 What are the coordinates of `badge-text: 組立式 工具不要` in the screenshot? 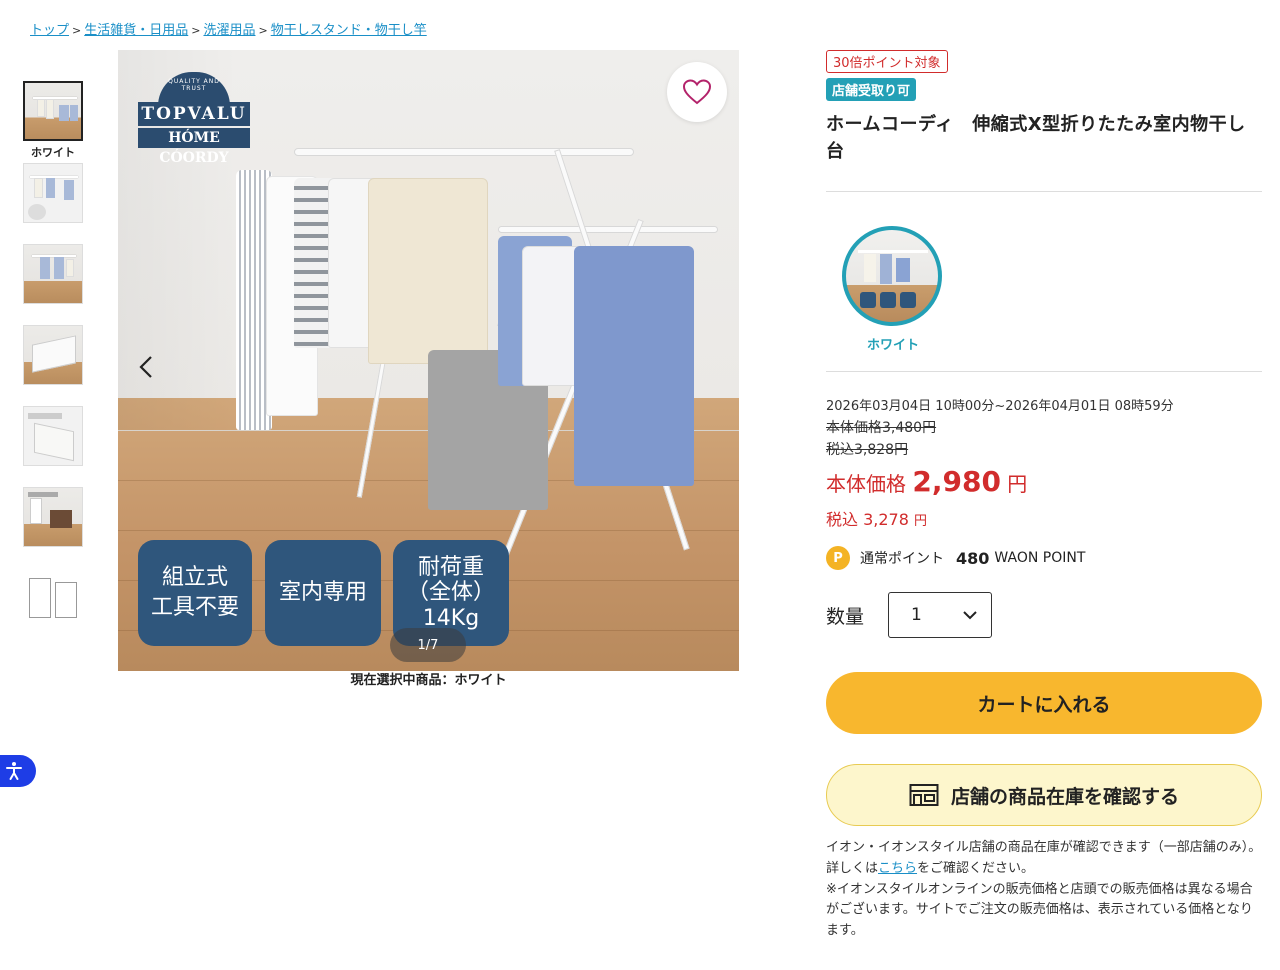 It's located at (194, 592).